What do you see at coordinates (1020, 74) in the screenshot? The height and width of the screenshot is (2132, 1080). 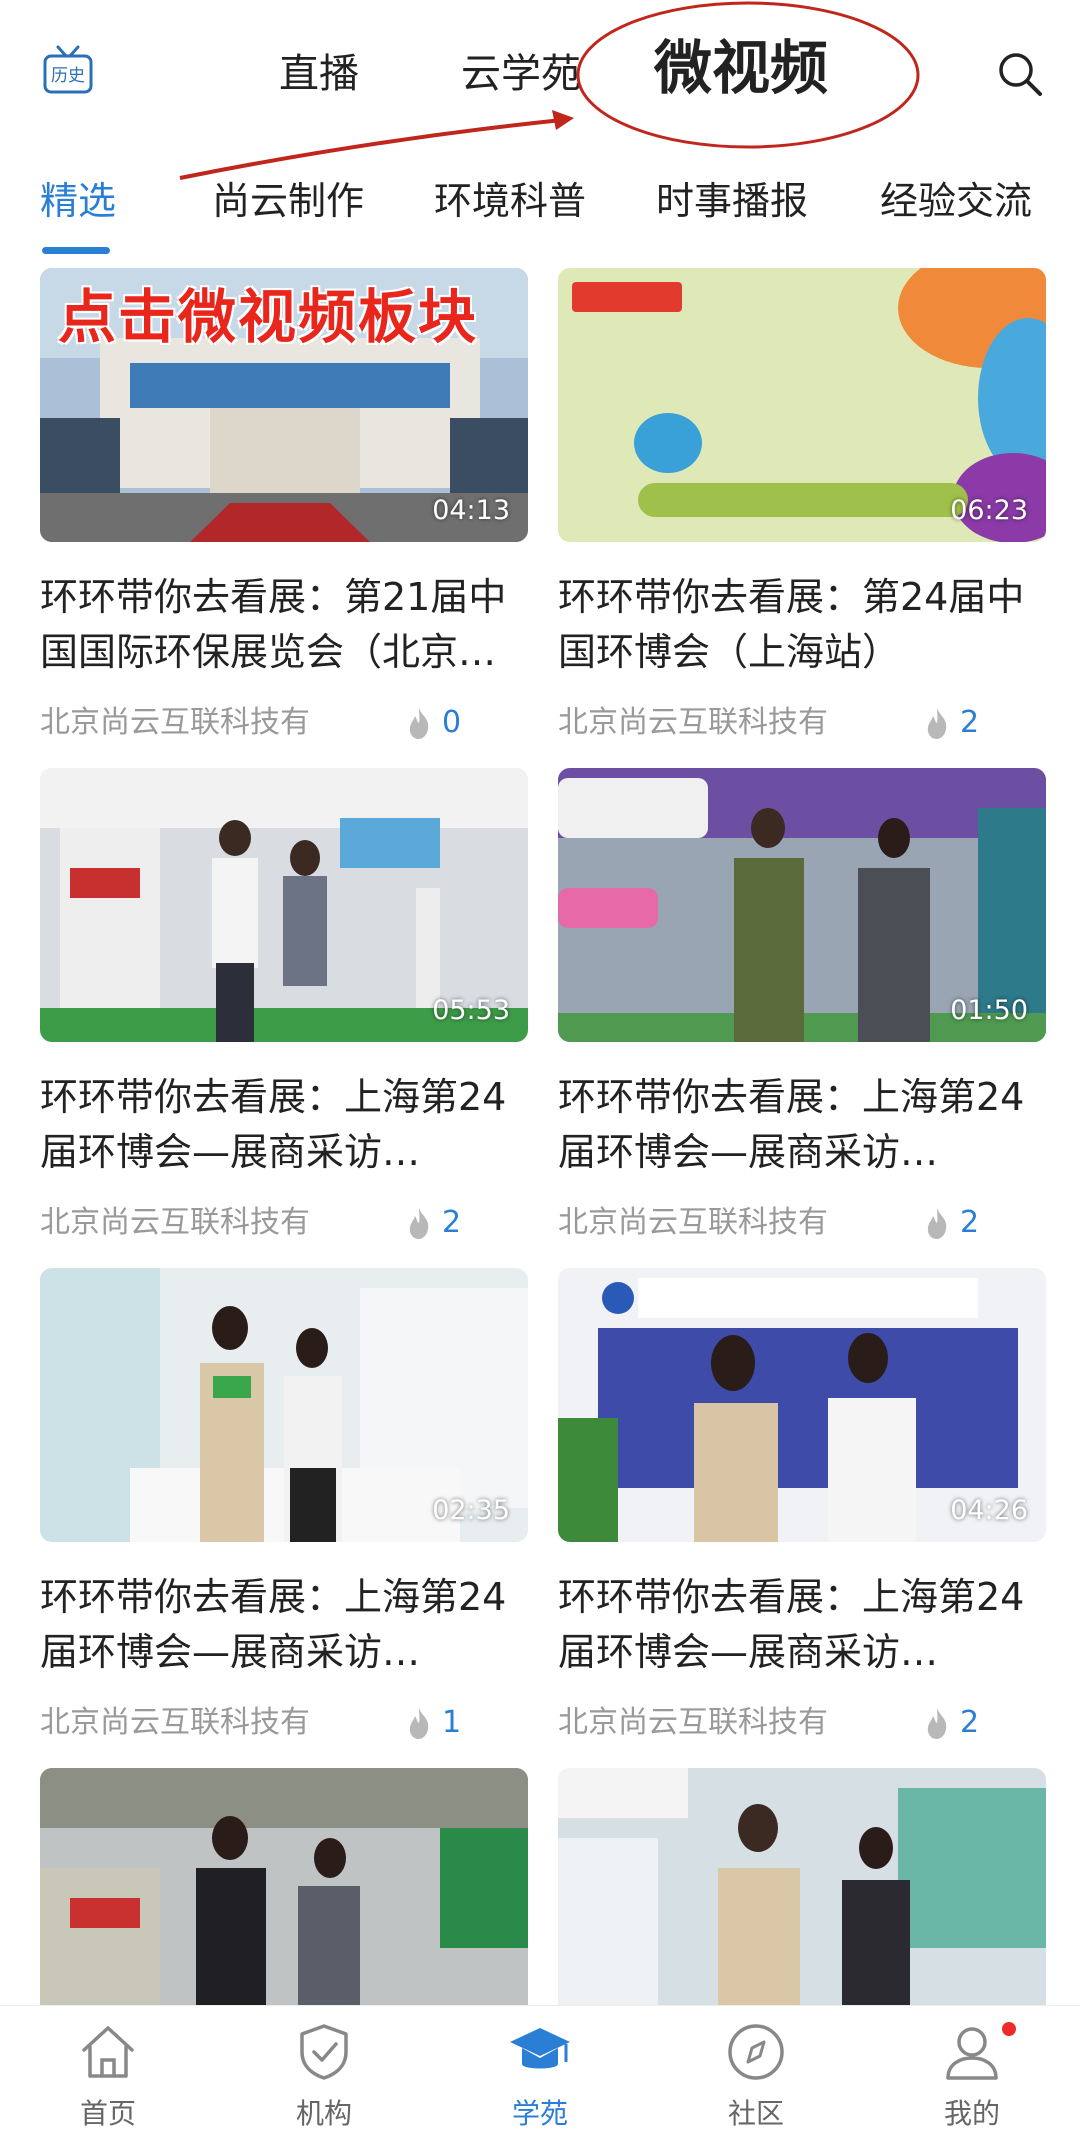 I see `search-icon` at bounding box center [1020, 74].